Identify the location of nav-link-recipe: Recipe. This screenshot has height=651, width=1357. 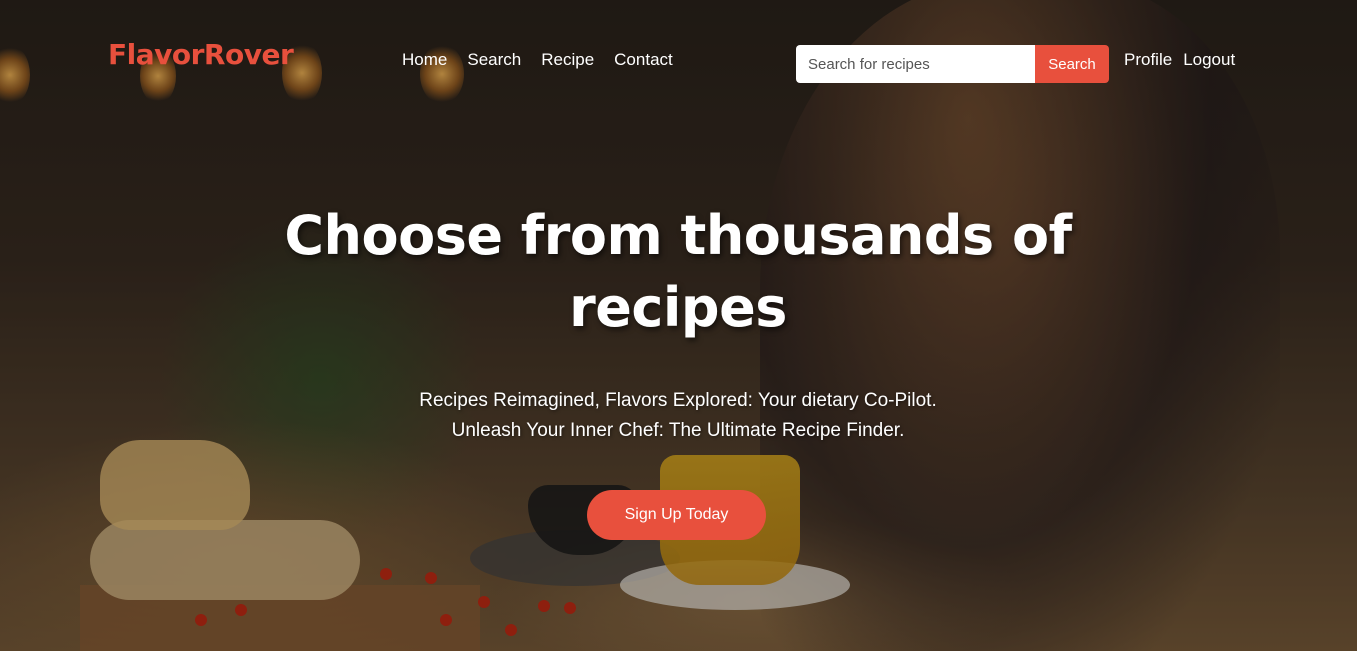
(567, 60).